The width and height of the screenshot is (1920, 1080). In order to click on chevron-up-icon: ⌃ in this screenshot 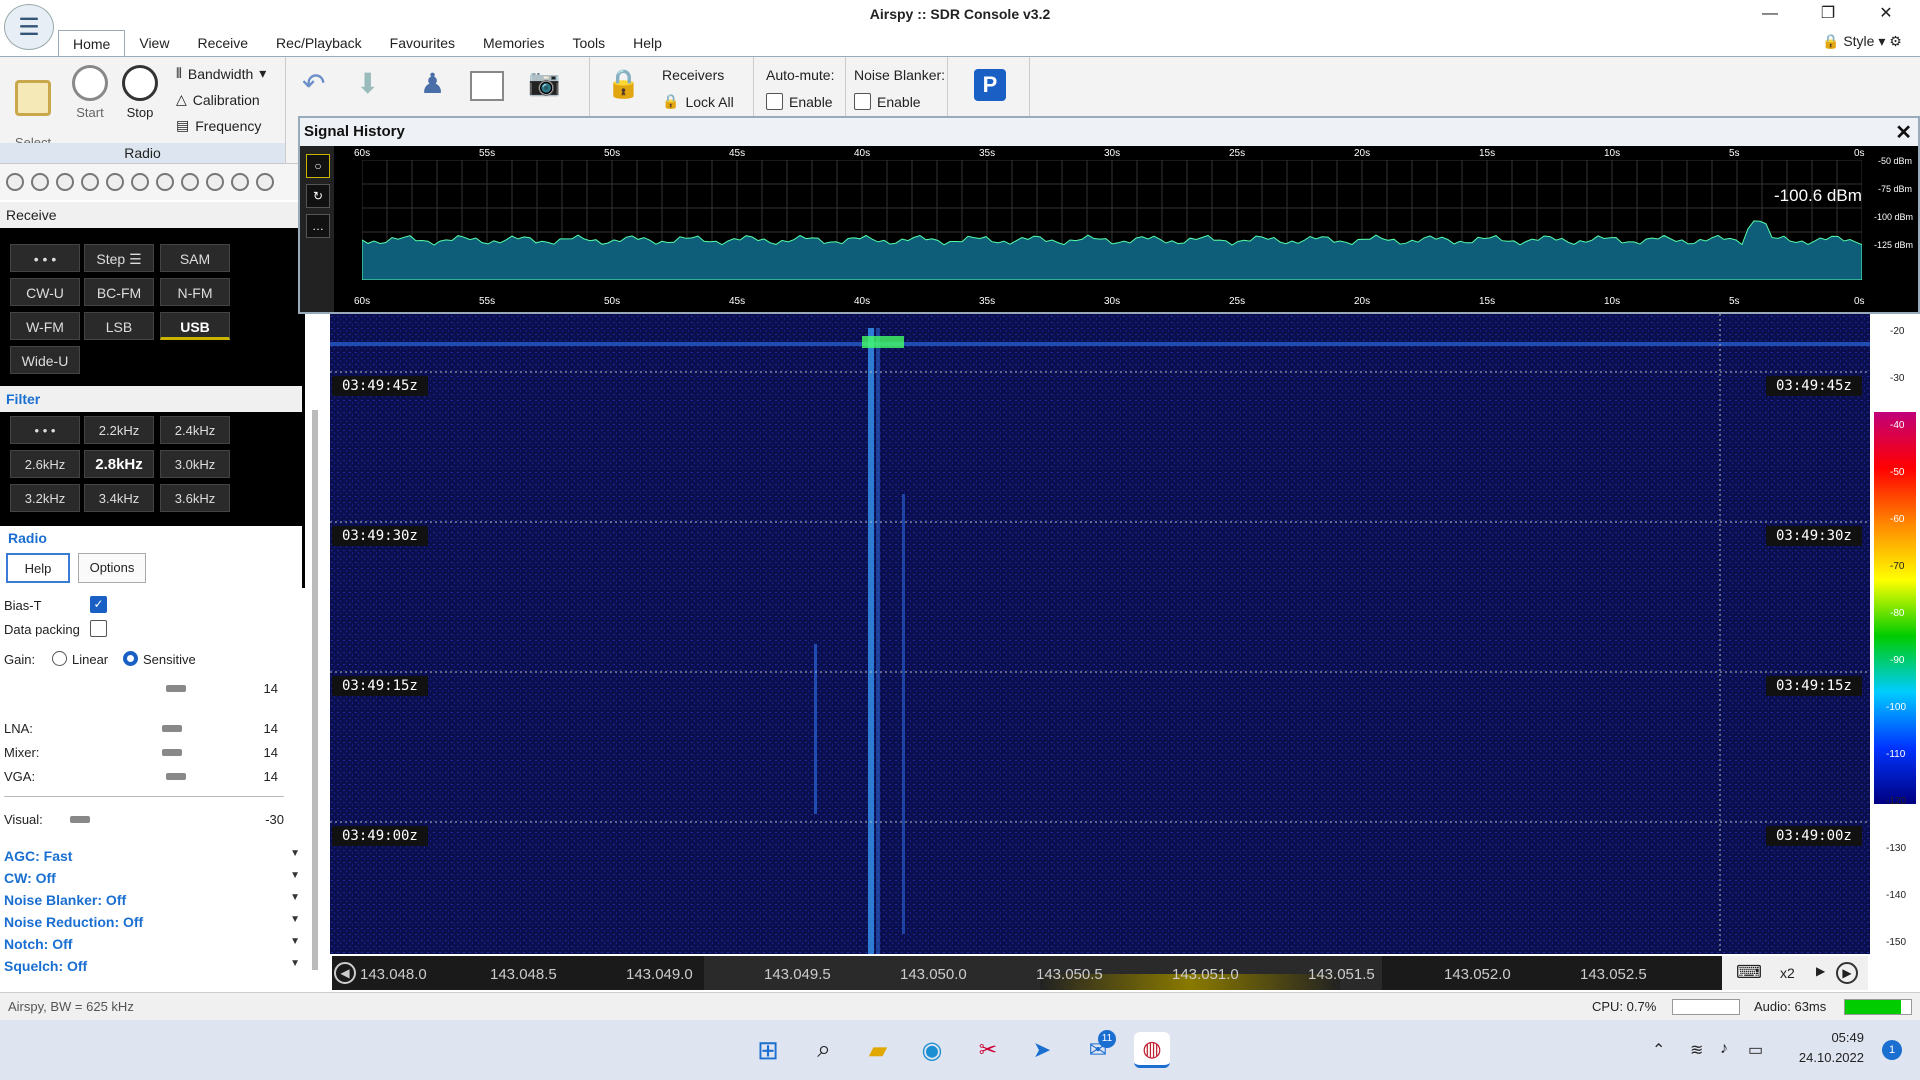, I will do `click(1658, 1050)`.